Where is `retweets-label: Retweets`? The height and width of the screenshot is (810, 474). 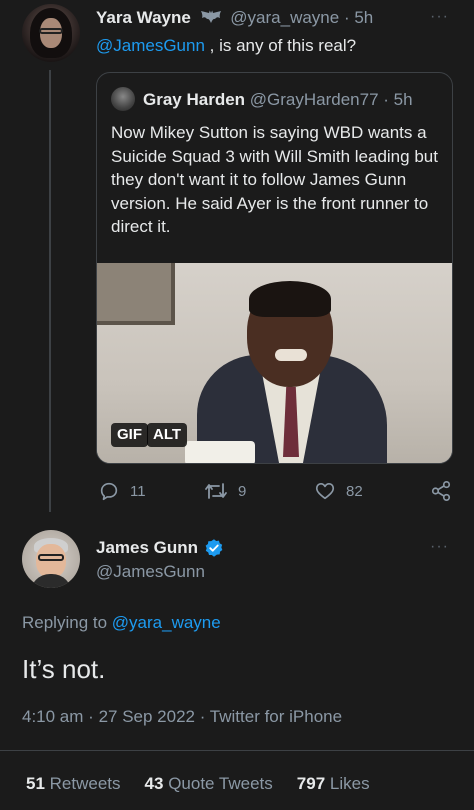
retweets-label: Retweets is located at coordinates (85, 783).